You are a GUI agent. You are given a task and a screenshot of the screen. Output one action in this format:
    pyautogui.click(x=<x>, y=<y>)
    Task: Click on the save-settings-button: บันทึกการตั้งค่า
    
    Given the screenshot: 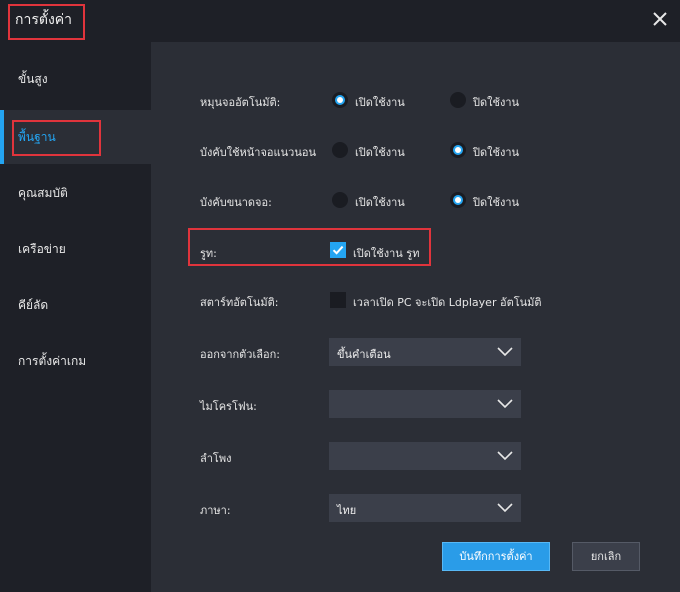 What is the action you would take?
    pyautogui.click(x=496, y=556)
    